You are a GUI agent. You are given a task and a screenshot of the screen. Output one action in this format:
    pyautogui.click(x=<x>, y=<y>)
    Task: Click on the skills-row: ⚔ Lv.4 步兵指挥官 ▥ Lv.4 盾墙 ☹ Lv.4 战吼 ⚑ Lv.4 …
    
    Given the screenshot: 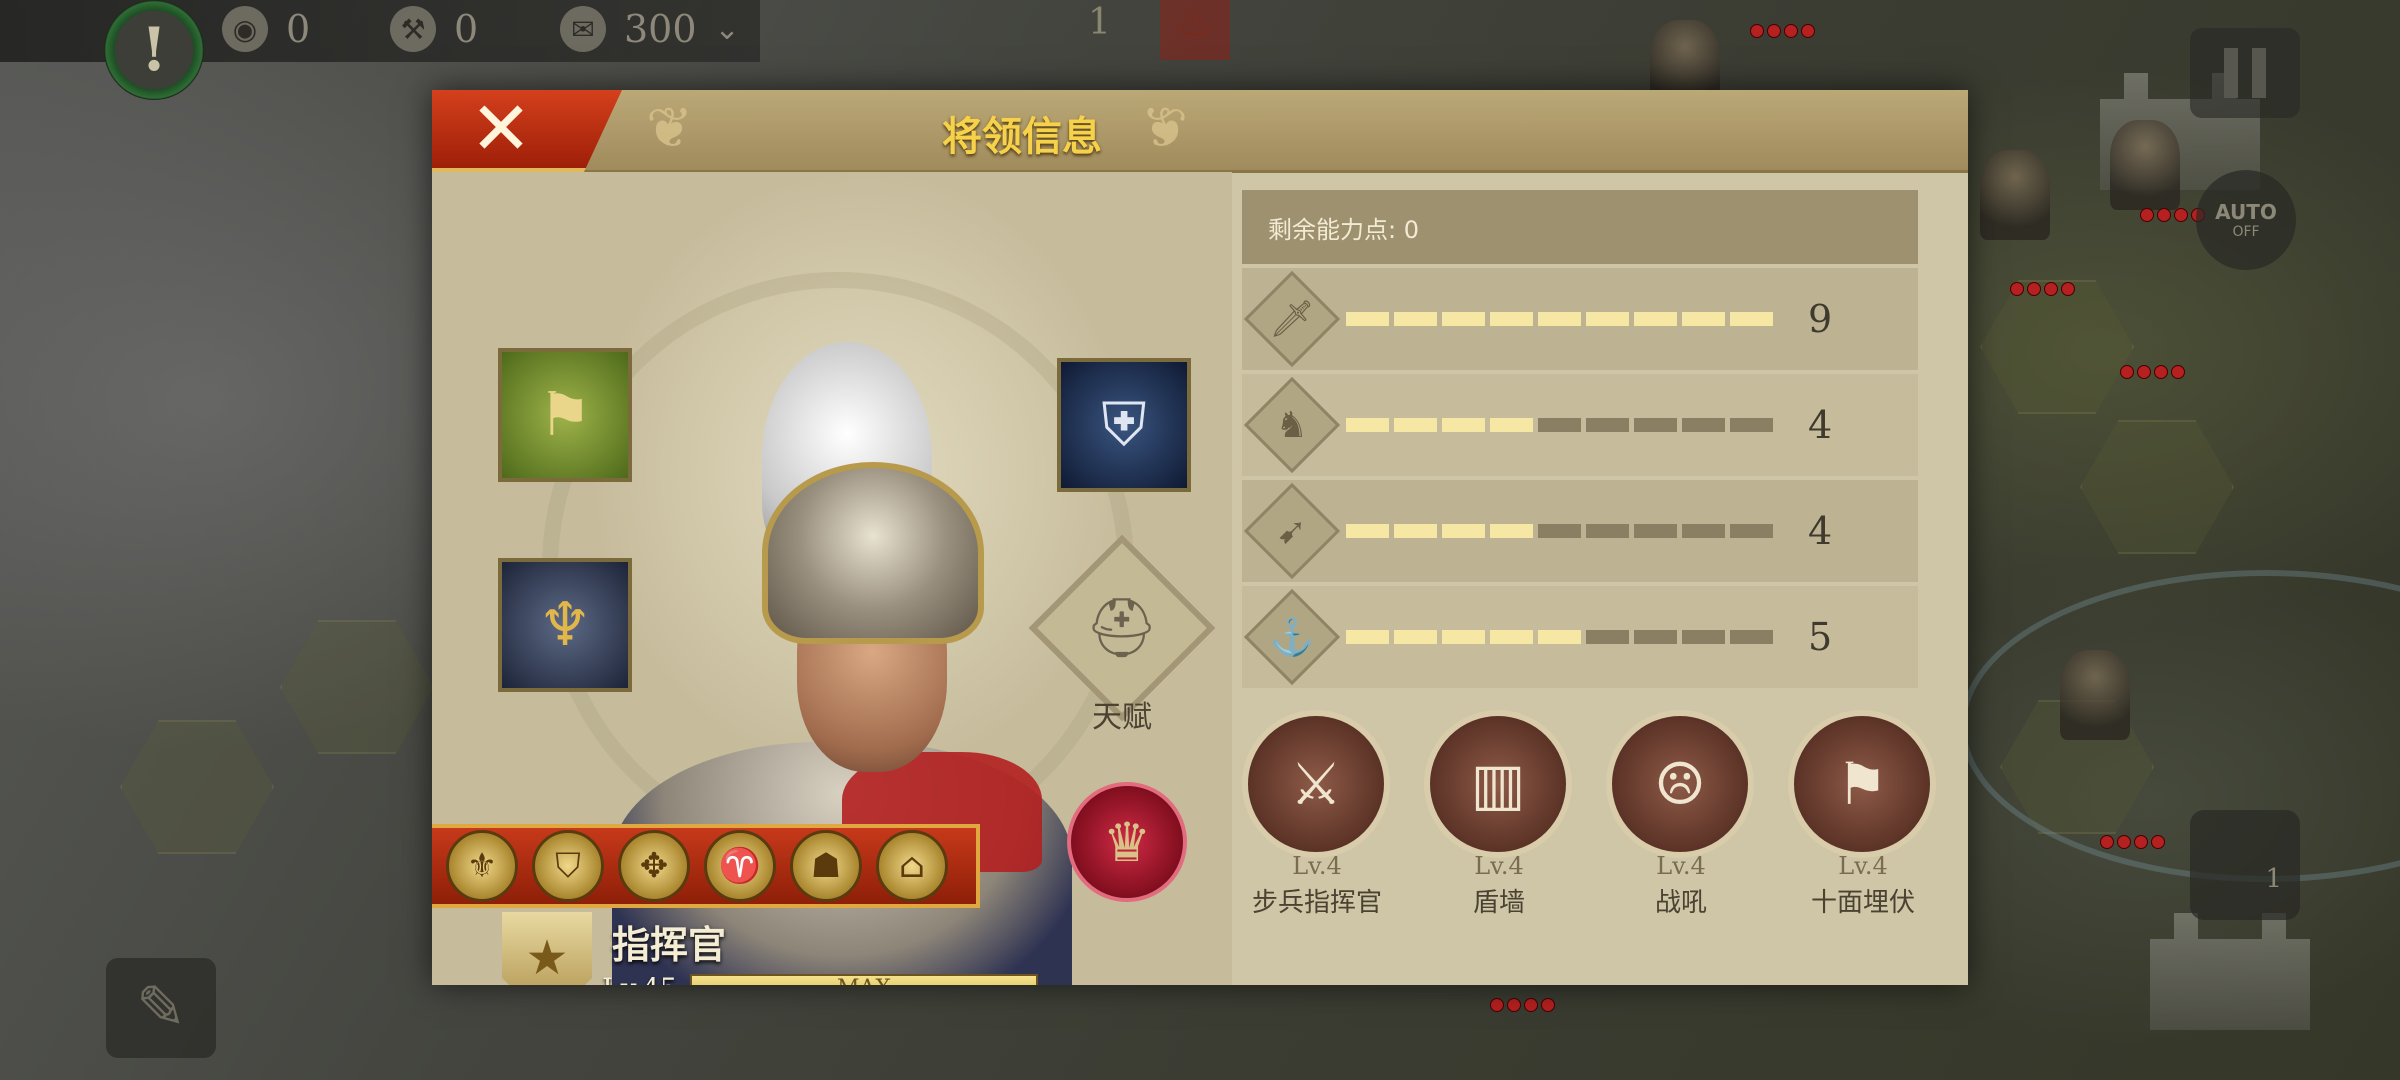 What is the action you would take?
    pyautogui.click(x=1592, y=814)
    